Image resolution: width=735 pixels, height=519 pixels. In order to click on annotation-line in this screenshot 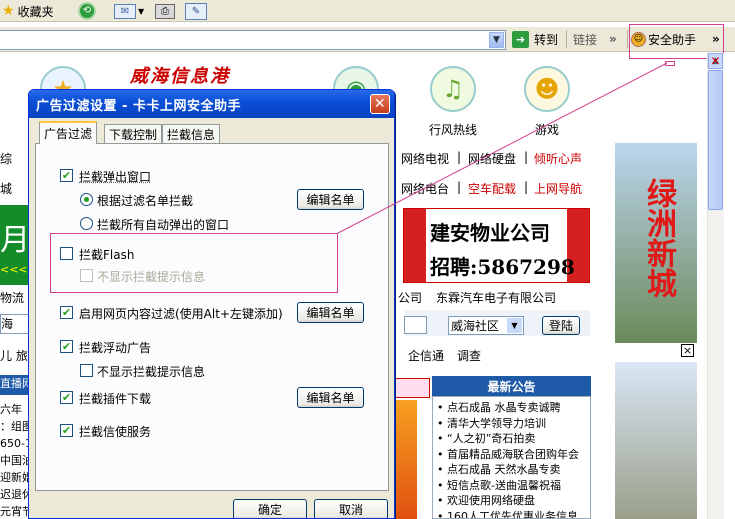, I will do `click(502, 148)`.